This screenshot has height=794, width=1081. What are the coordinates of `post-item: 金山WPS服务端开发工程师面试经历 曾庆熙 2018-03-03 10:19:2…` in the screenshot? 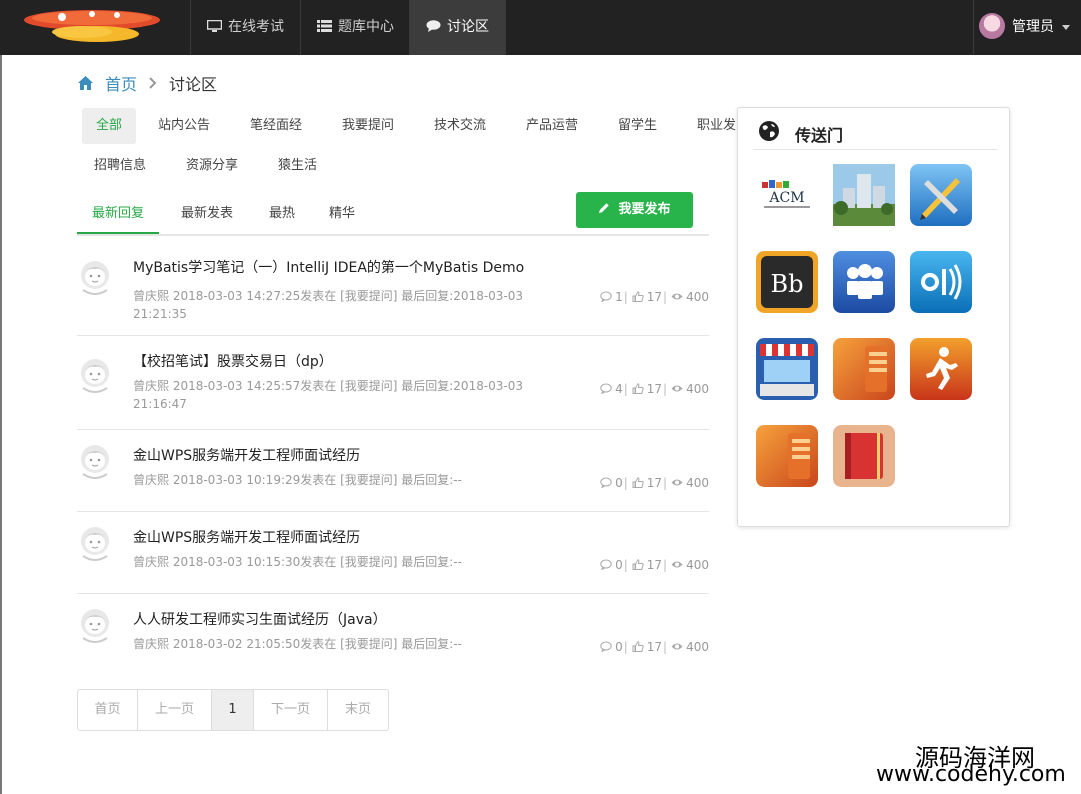 It's located at (393, 471).